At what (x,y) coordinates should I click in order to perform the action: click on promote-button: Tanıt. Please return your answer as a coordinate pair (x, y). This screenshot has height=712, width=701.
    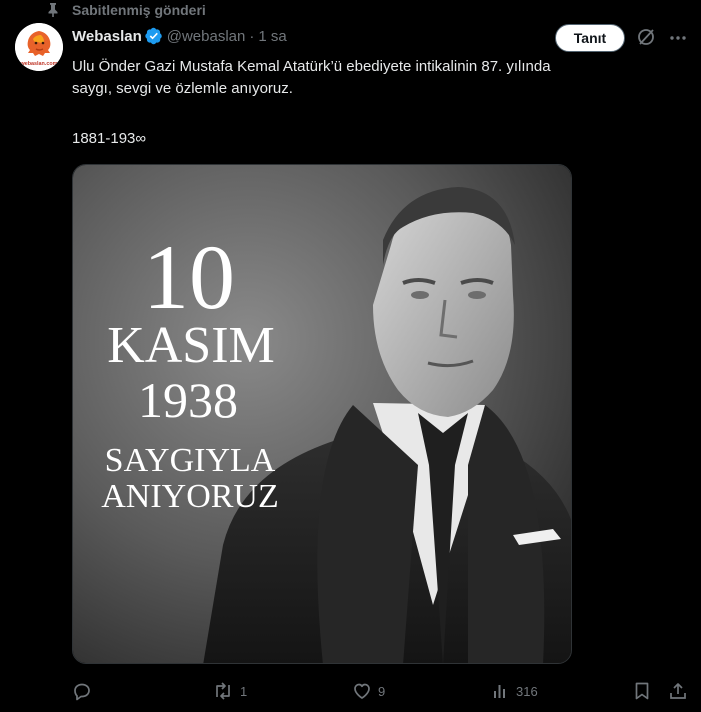
    Looking at the image, I should click on (590, 38).